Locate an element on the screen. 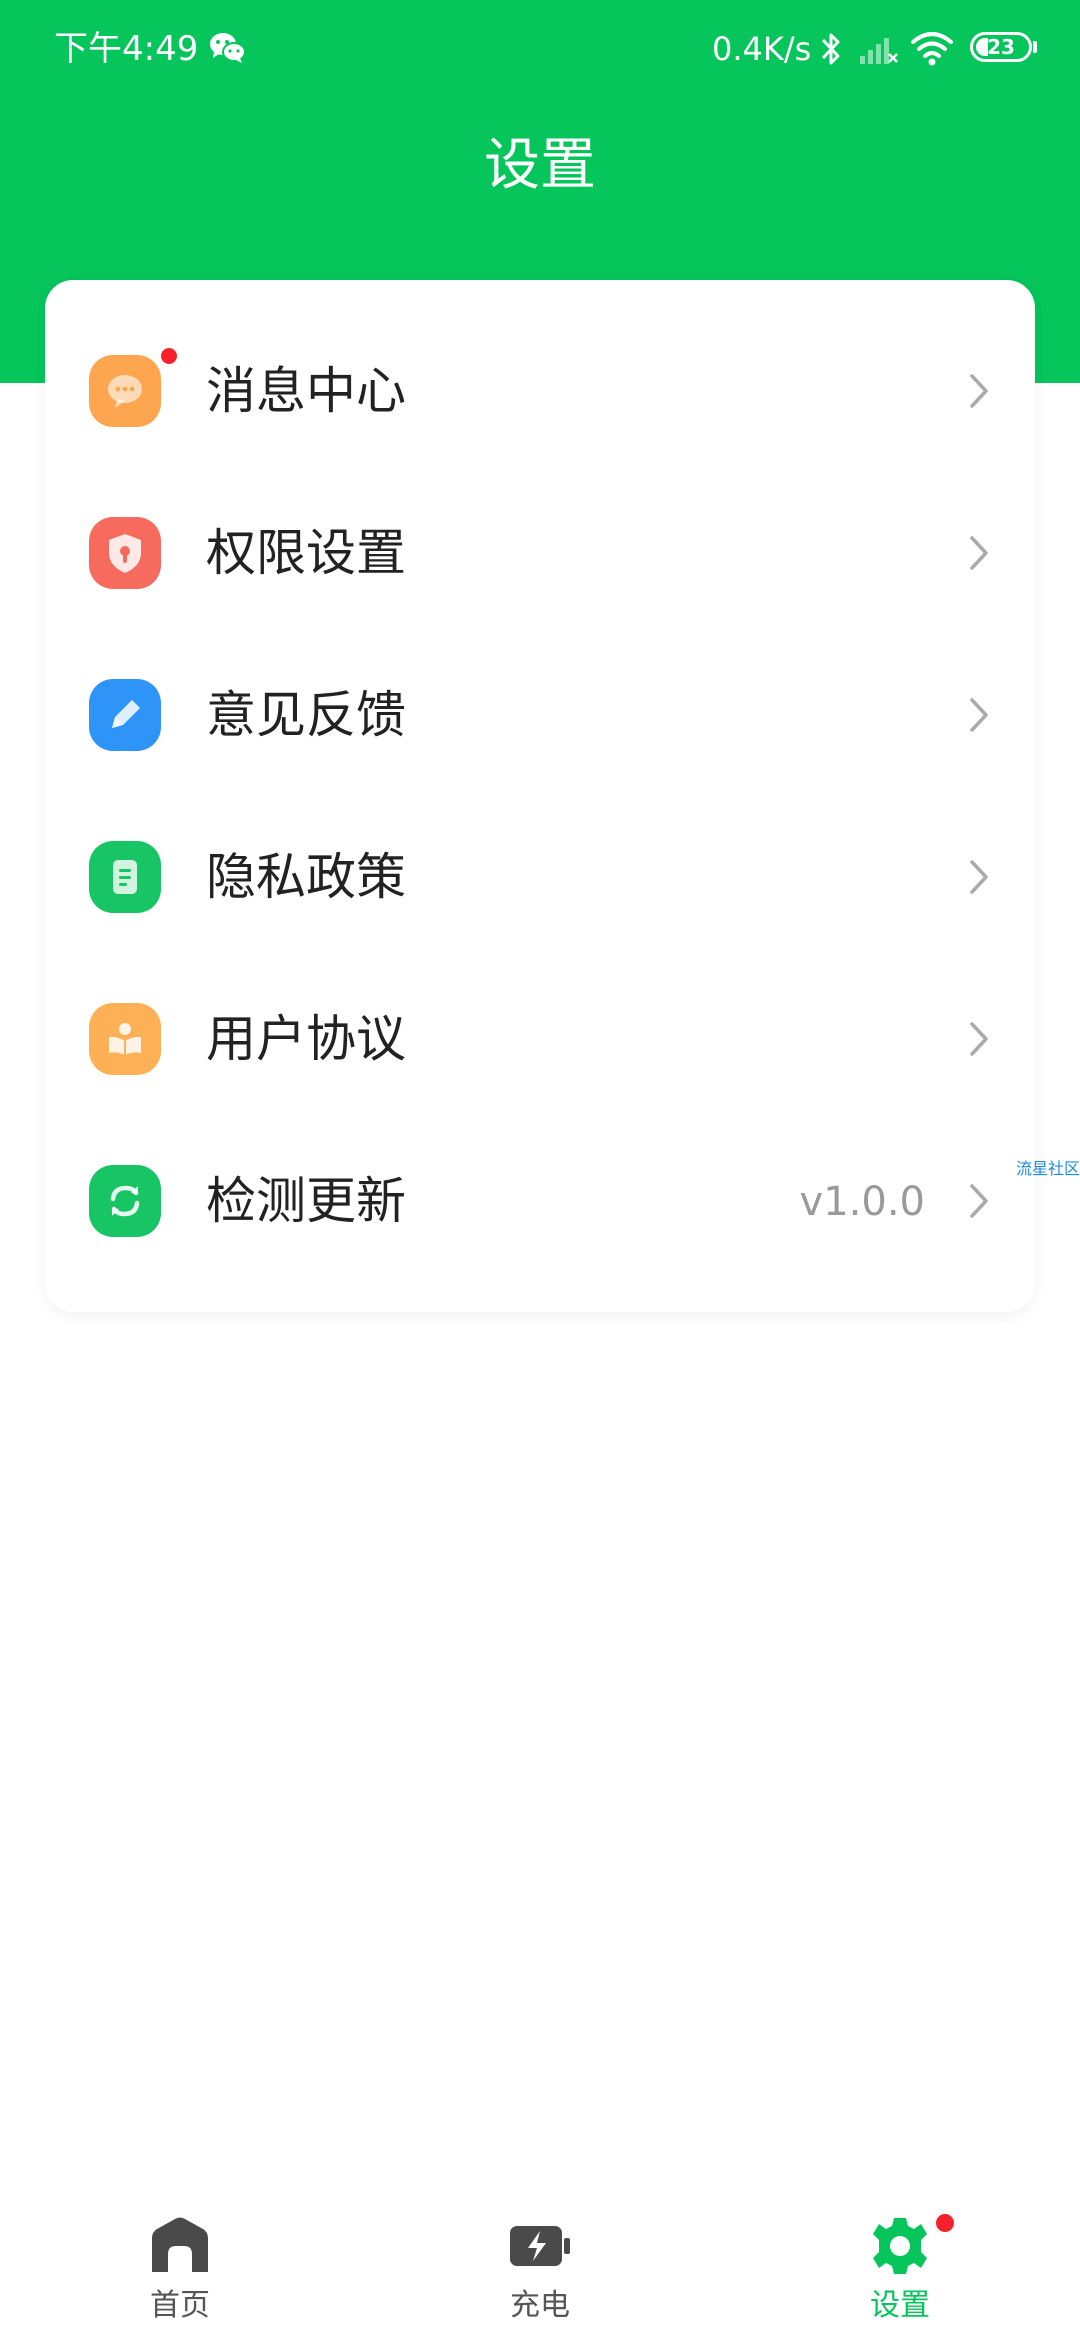  app-version: v1.0.0 is located at coordinates (862, 1202).